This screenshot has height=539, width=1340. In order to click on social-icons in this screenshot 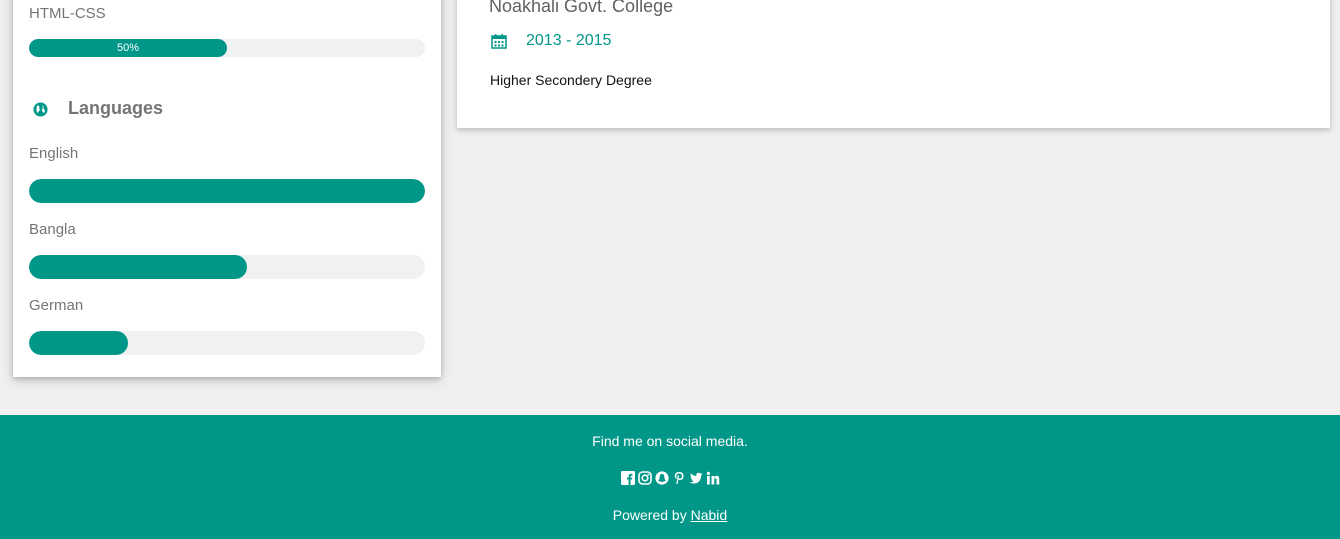, I will do `click(670, 478)`.